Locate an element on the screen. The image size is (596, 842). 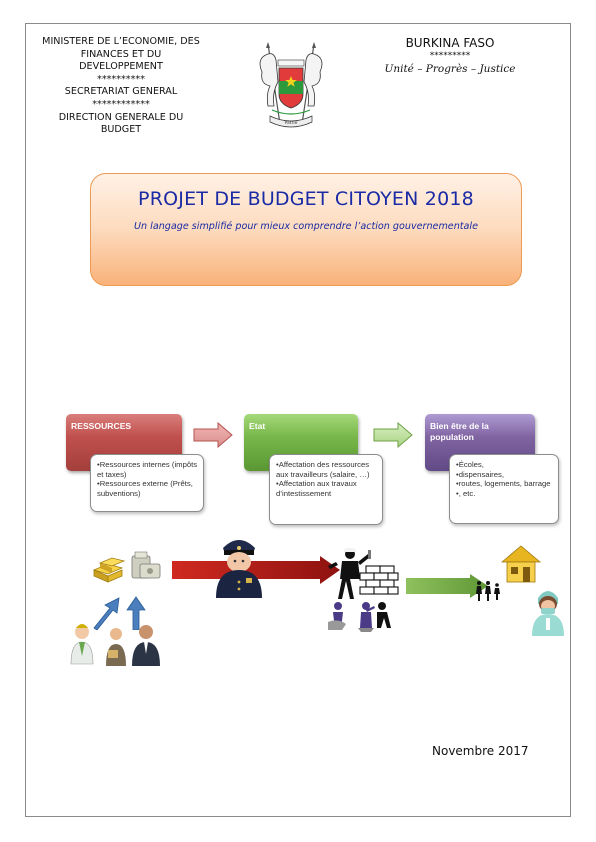
stage-wellbeing-label: Bien être de la population is located at coordinates (459, 432).